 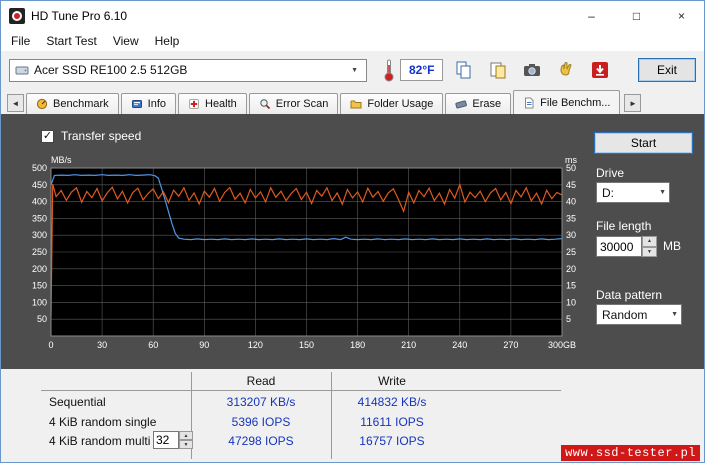 I want to click on clipboard-icon, so click(x=498, y=70).